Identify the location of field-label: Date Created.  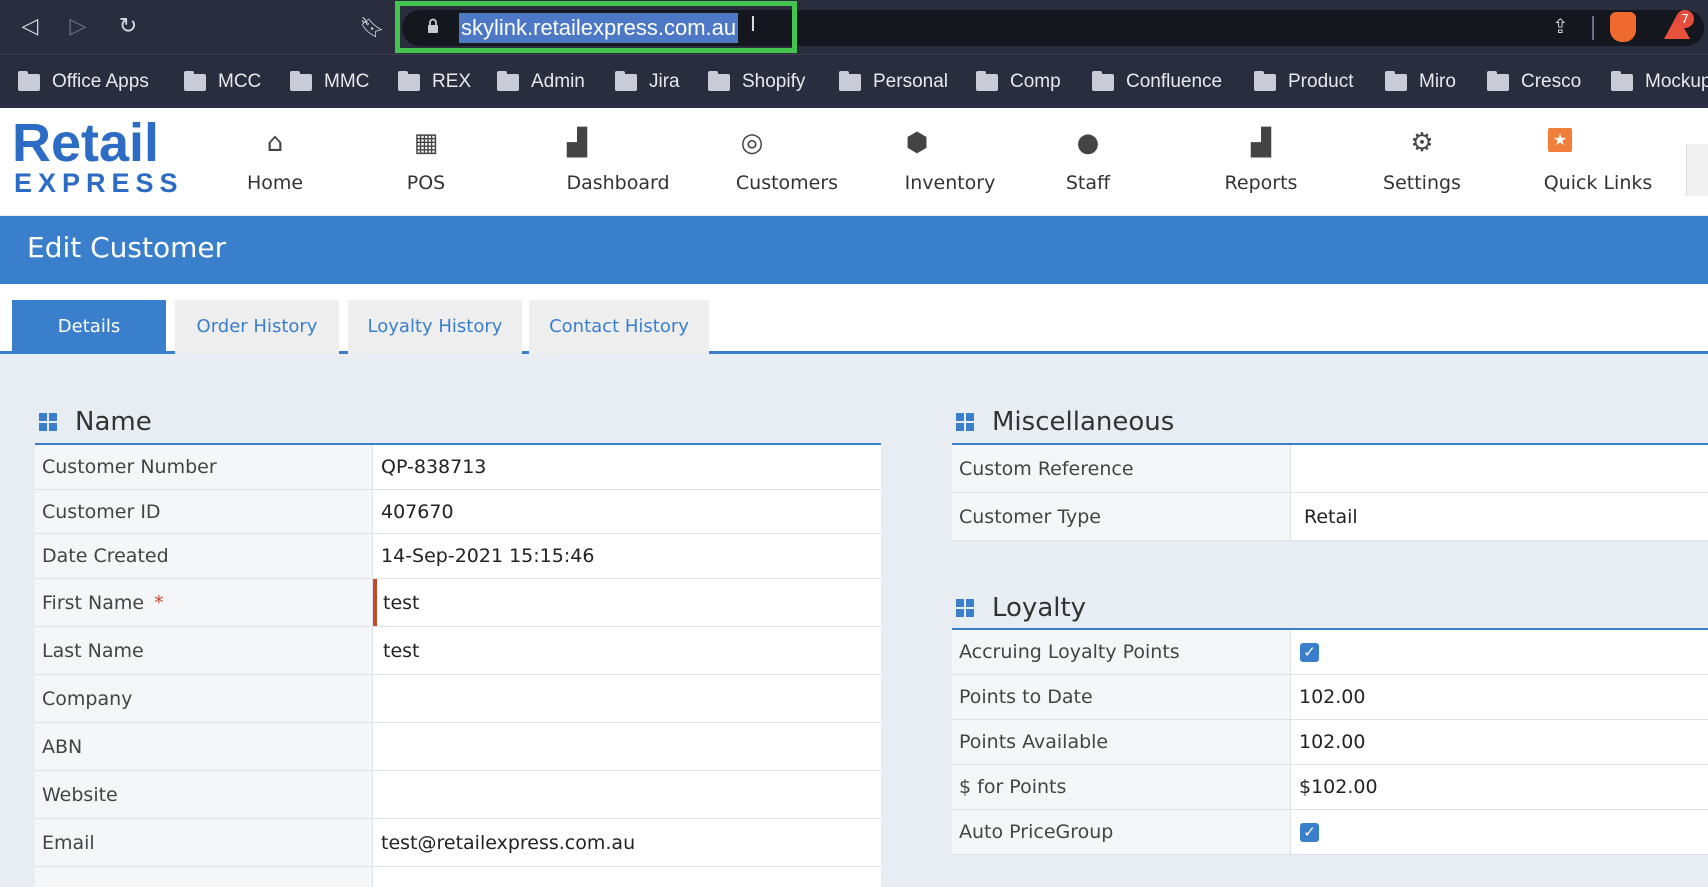
(204, 556).